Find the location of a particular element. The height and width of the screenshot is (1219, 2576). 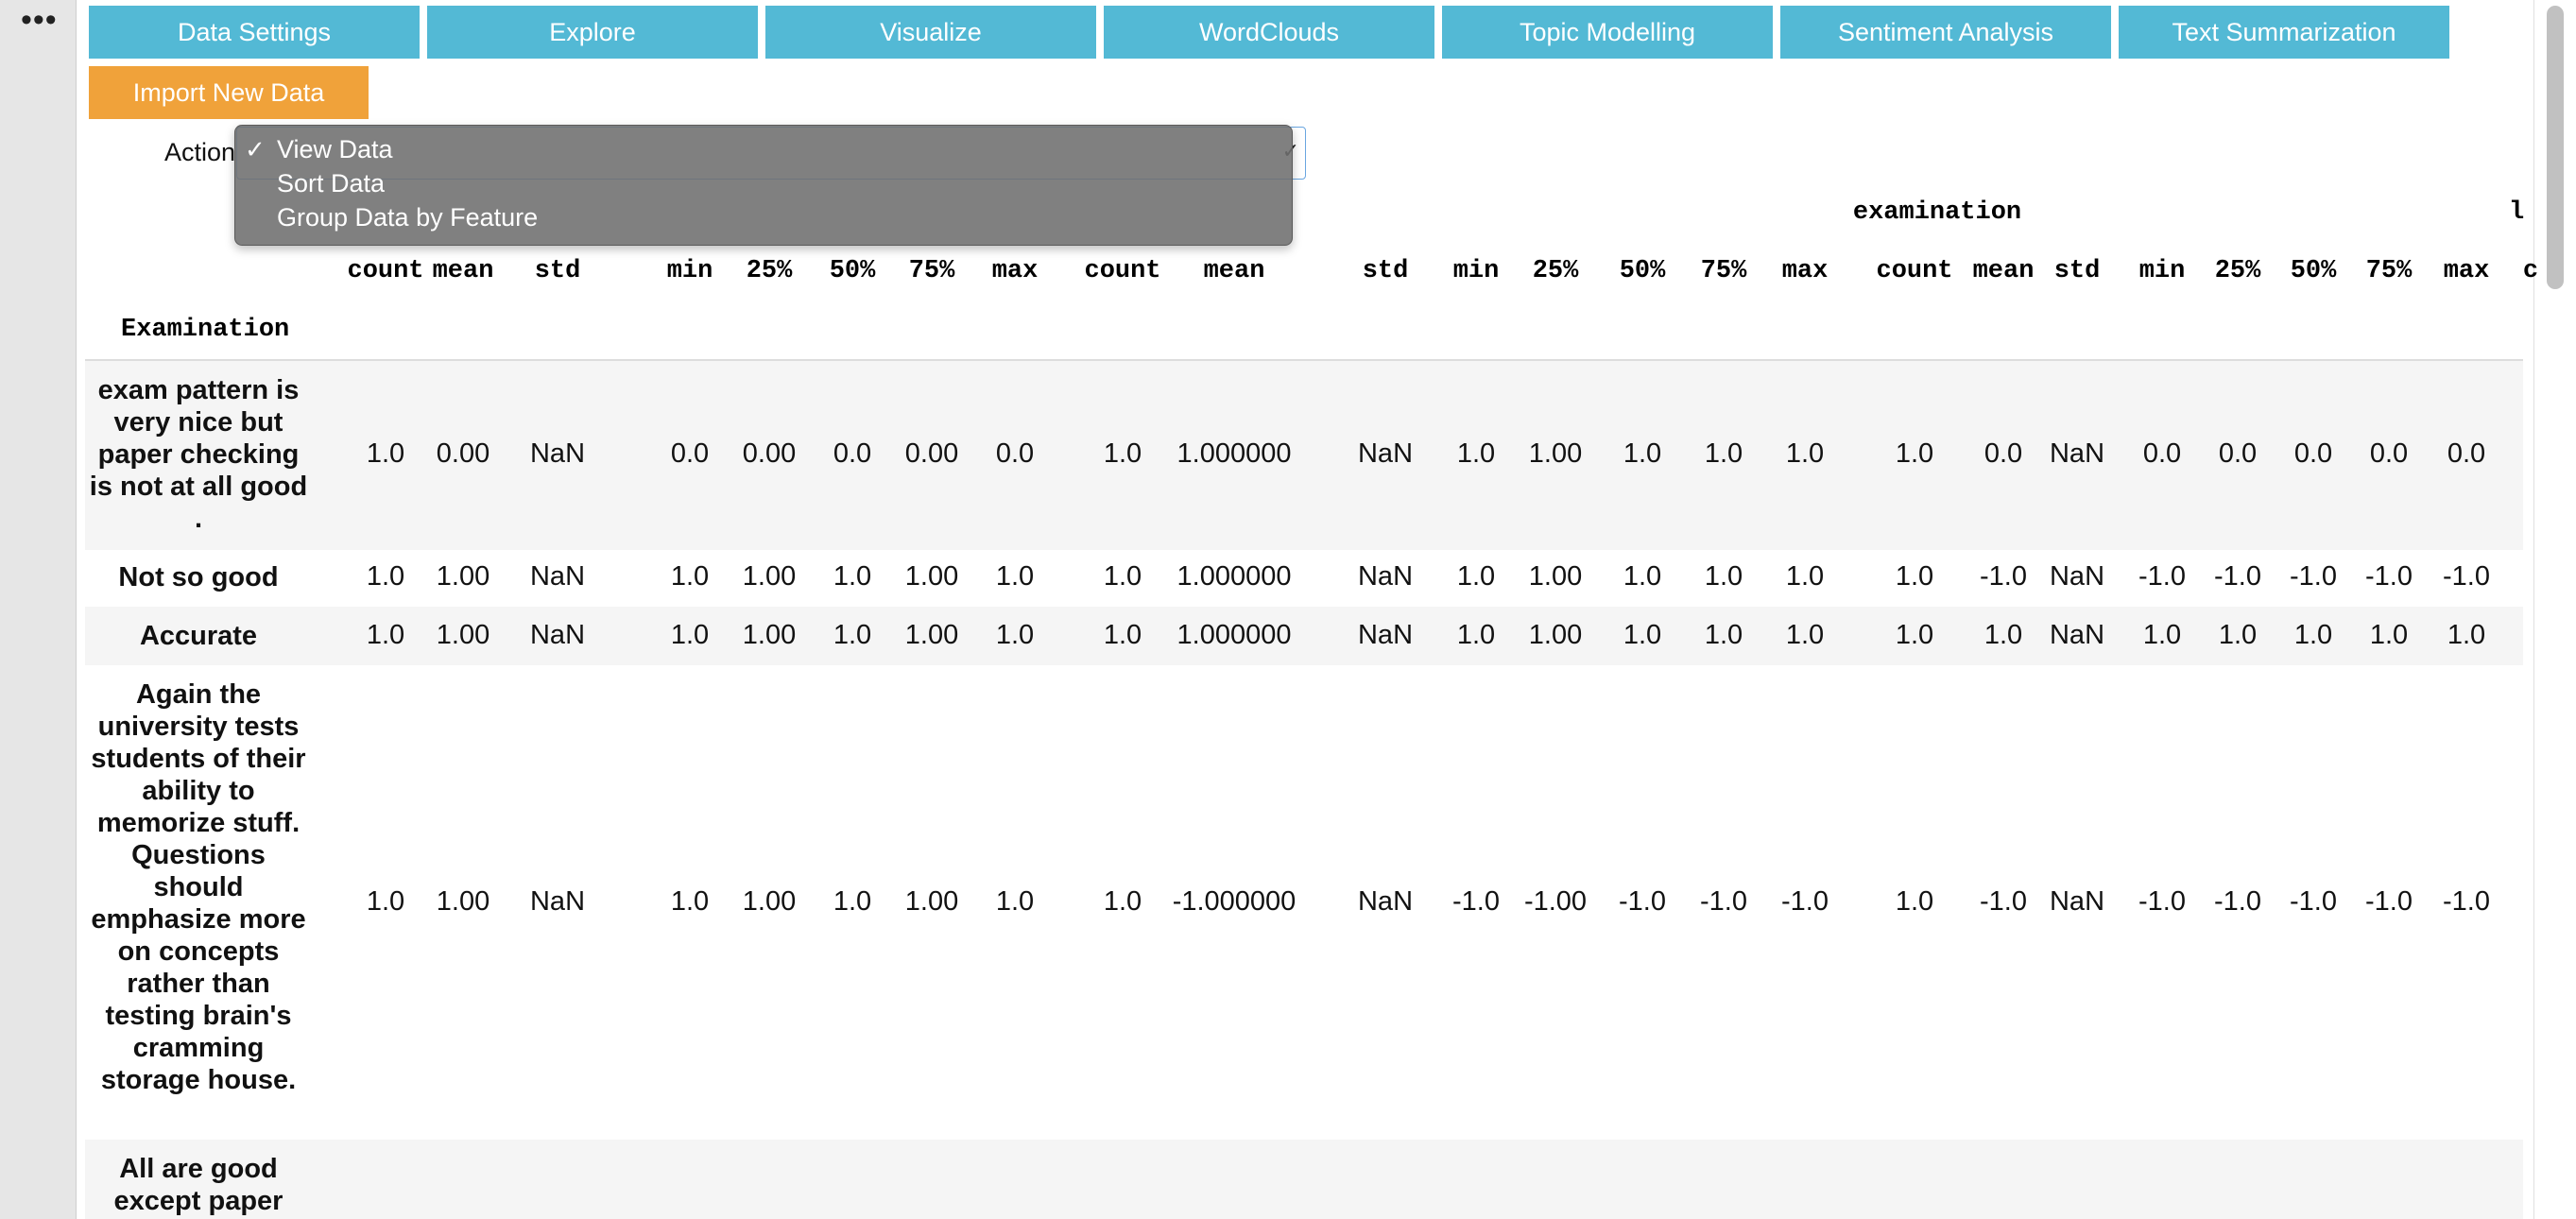

option-group-data-by-feature: Group Data by Feature is located at coordinates (407, 217).